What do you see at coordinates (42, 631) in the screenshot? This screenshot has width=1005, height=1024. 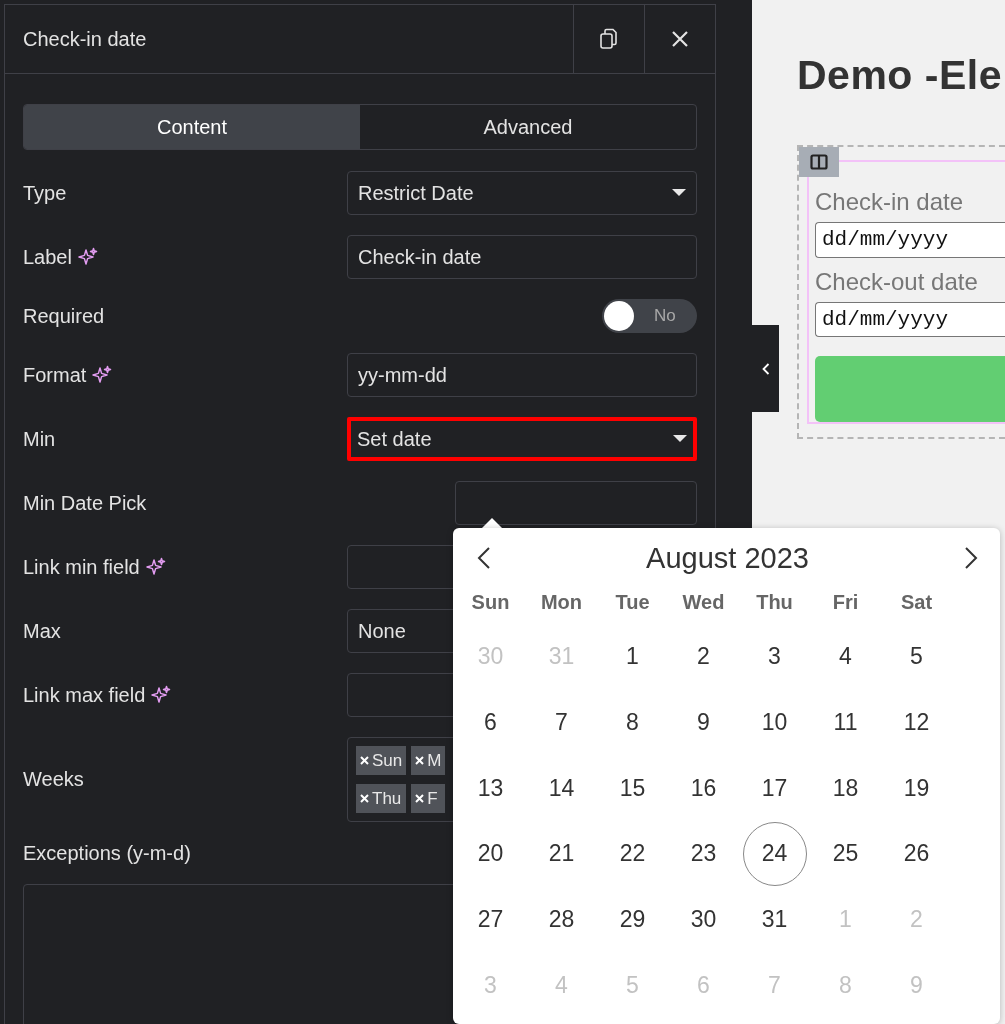 I see `field-label: Max` at bounding box center [42, 631].